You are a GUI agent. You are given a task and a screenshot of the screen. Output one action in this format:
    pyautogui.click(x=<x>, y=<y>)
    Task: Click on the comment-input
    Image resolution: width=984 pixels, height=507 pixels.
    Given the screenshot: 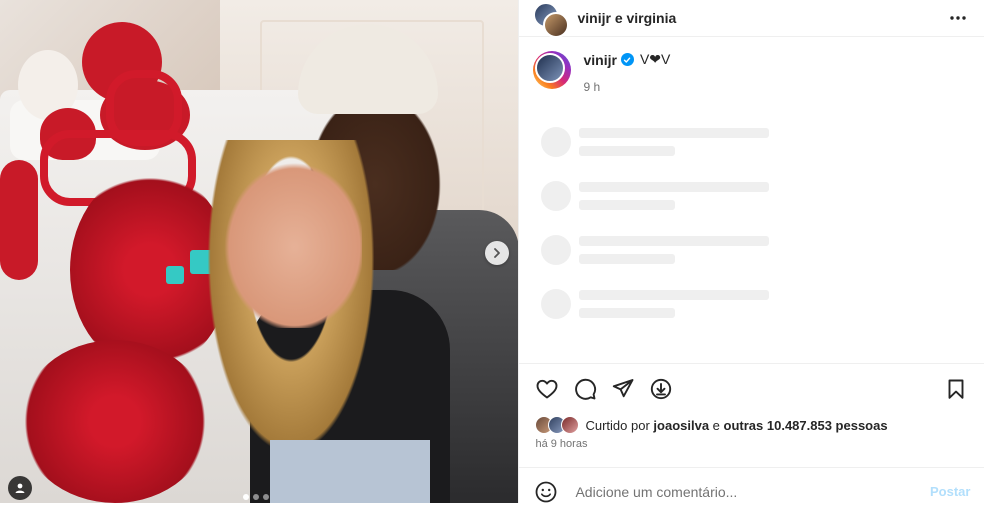 What is the action you would take?
    pyautogui.click(x=751, y=491)
    